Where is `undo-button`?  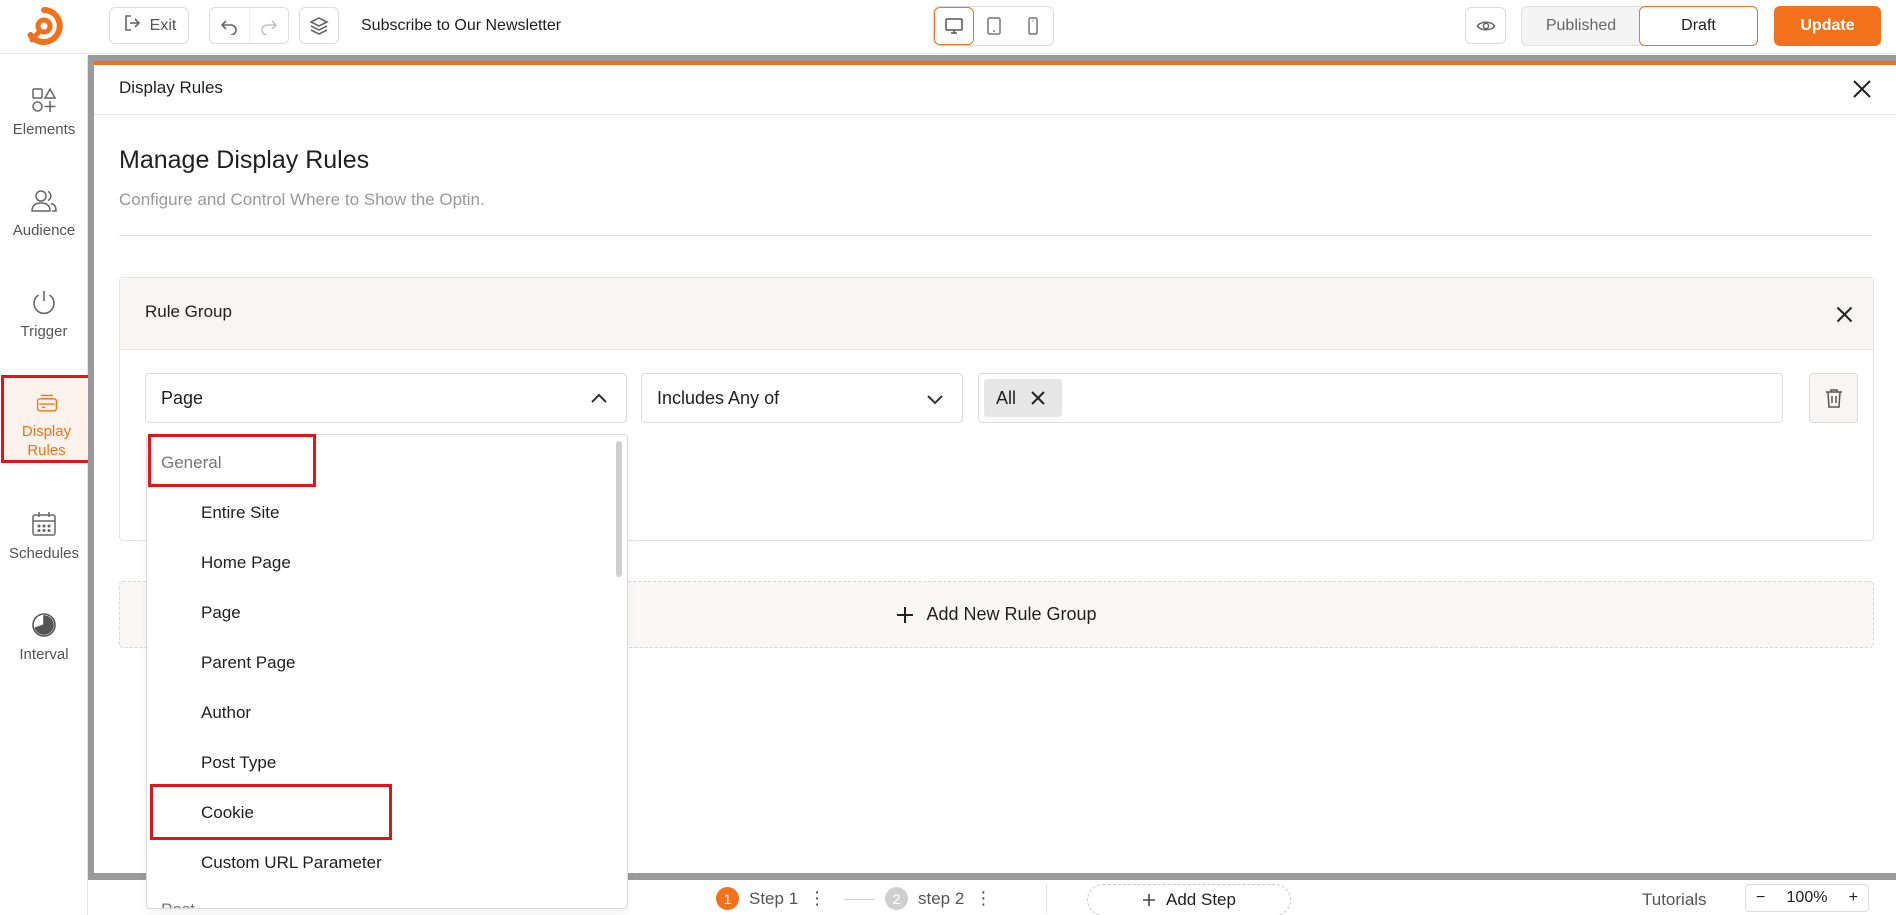
undo-button is located at coordinates (229, 25).